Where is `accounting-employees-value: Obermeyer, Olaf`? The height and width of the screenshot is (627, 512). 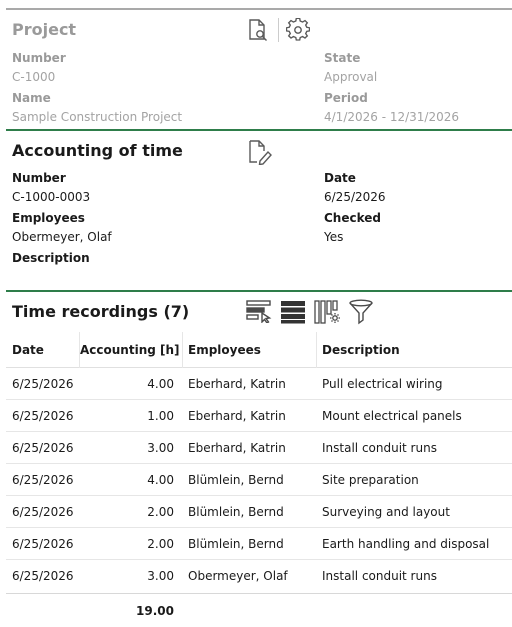
accounting-employees-value: Obermeyer, Olaf is located at coordinates (62, 237).